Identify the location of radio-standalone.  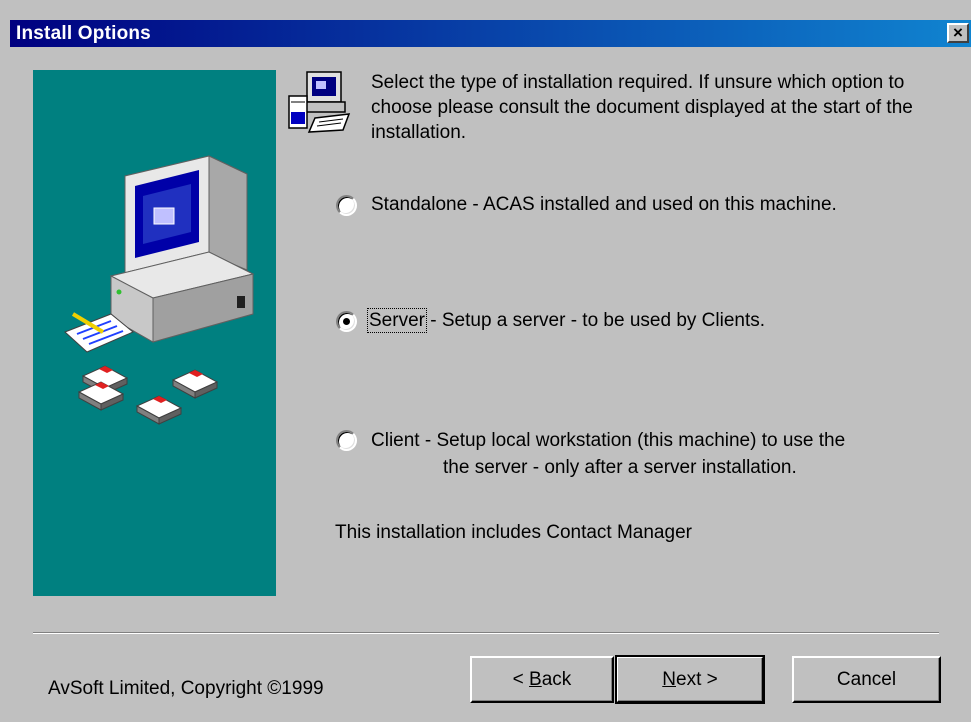
(346, 205).